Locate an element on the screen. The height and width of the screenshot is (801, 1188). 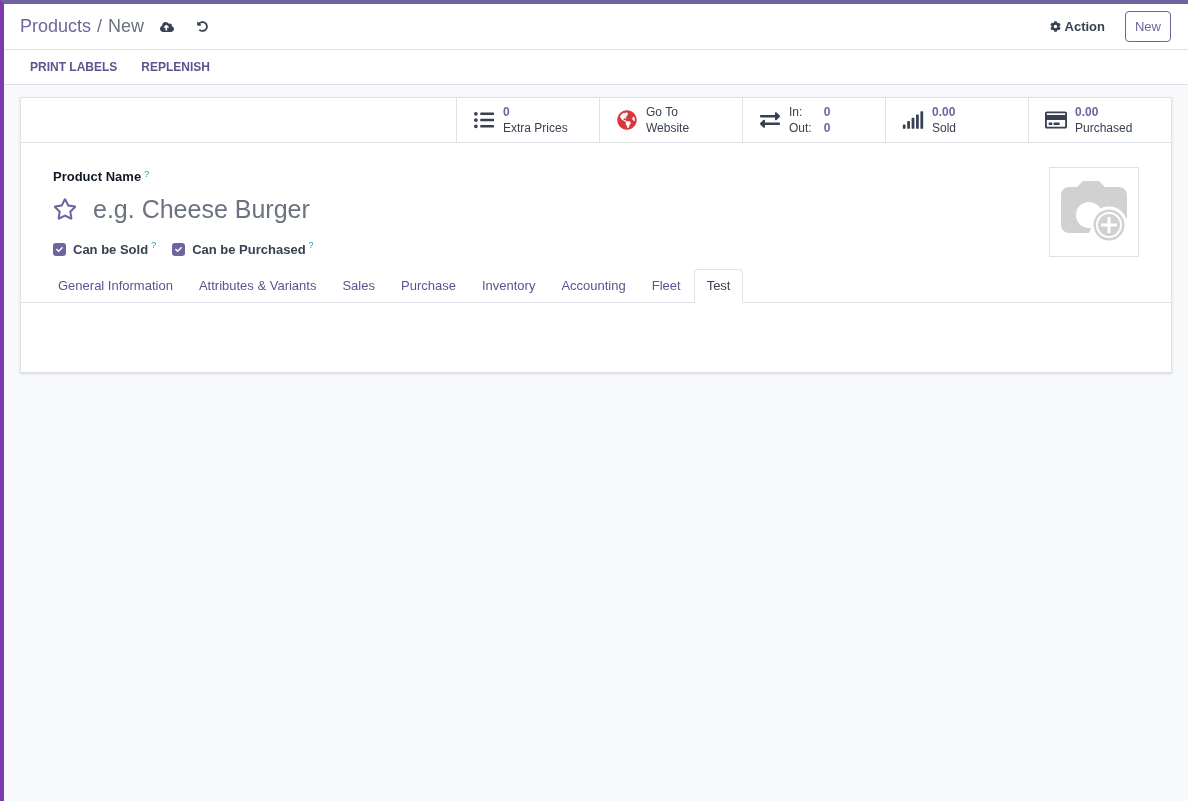
stat-label: Extra Prices is located at coordinates (535, 128).